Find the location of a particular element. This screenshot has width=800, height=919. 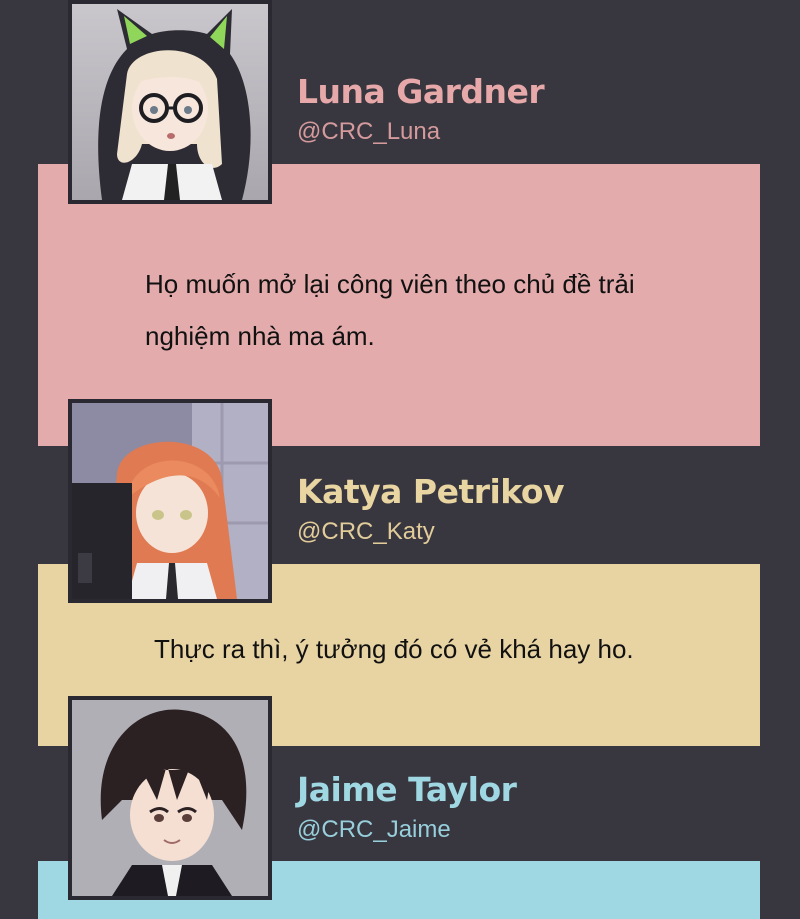

sender-name: Jaime Taylor is located at coordinates (407, 789).